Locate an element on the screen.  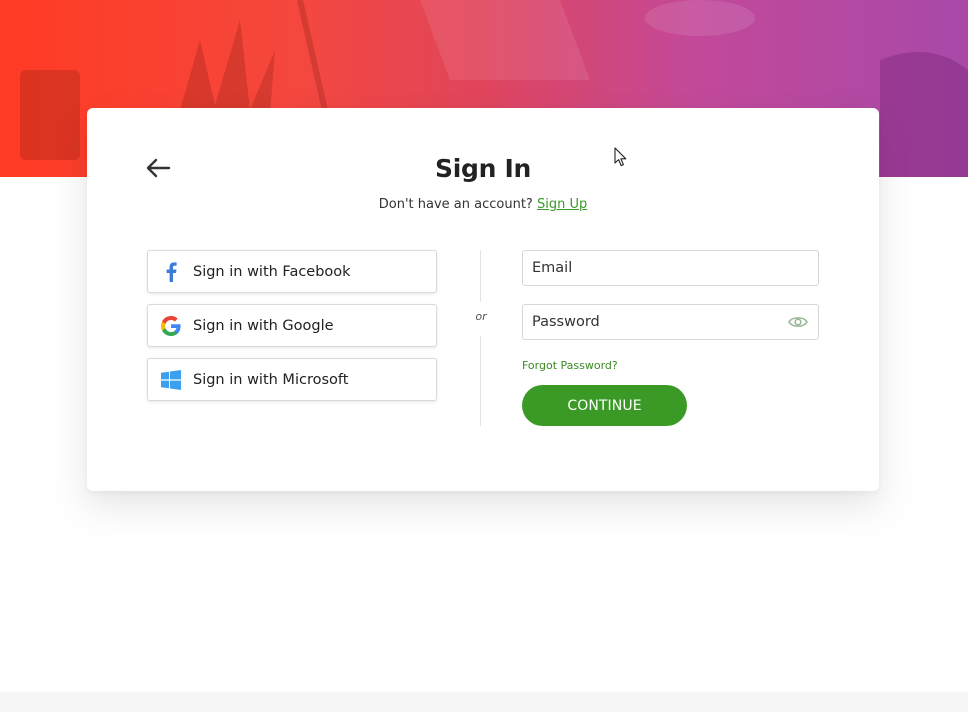
signup-link: Sign Up is located at coordinates (562, 204).